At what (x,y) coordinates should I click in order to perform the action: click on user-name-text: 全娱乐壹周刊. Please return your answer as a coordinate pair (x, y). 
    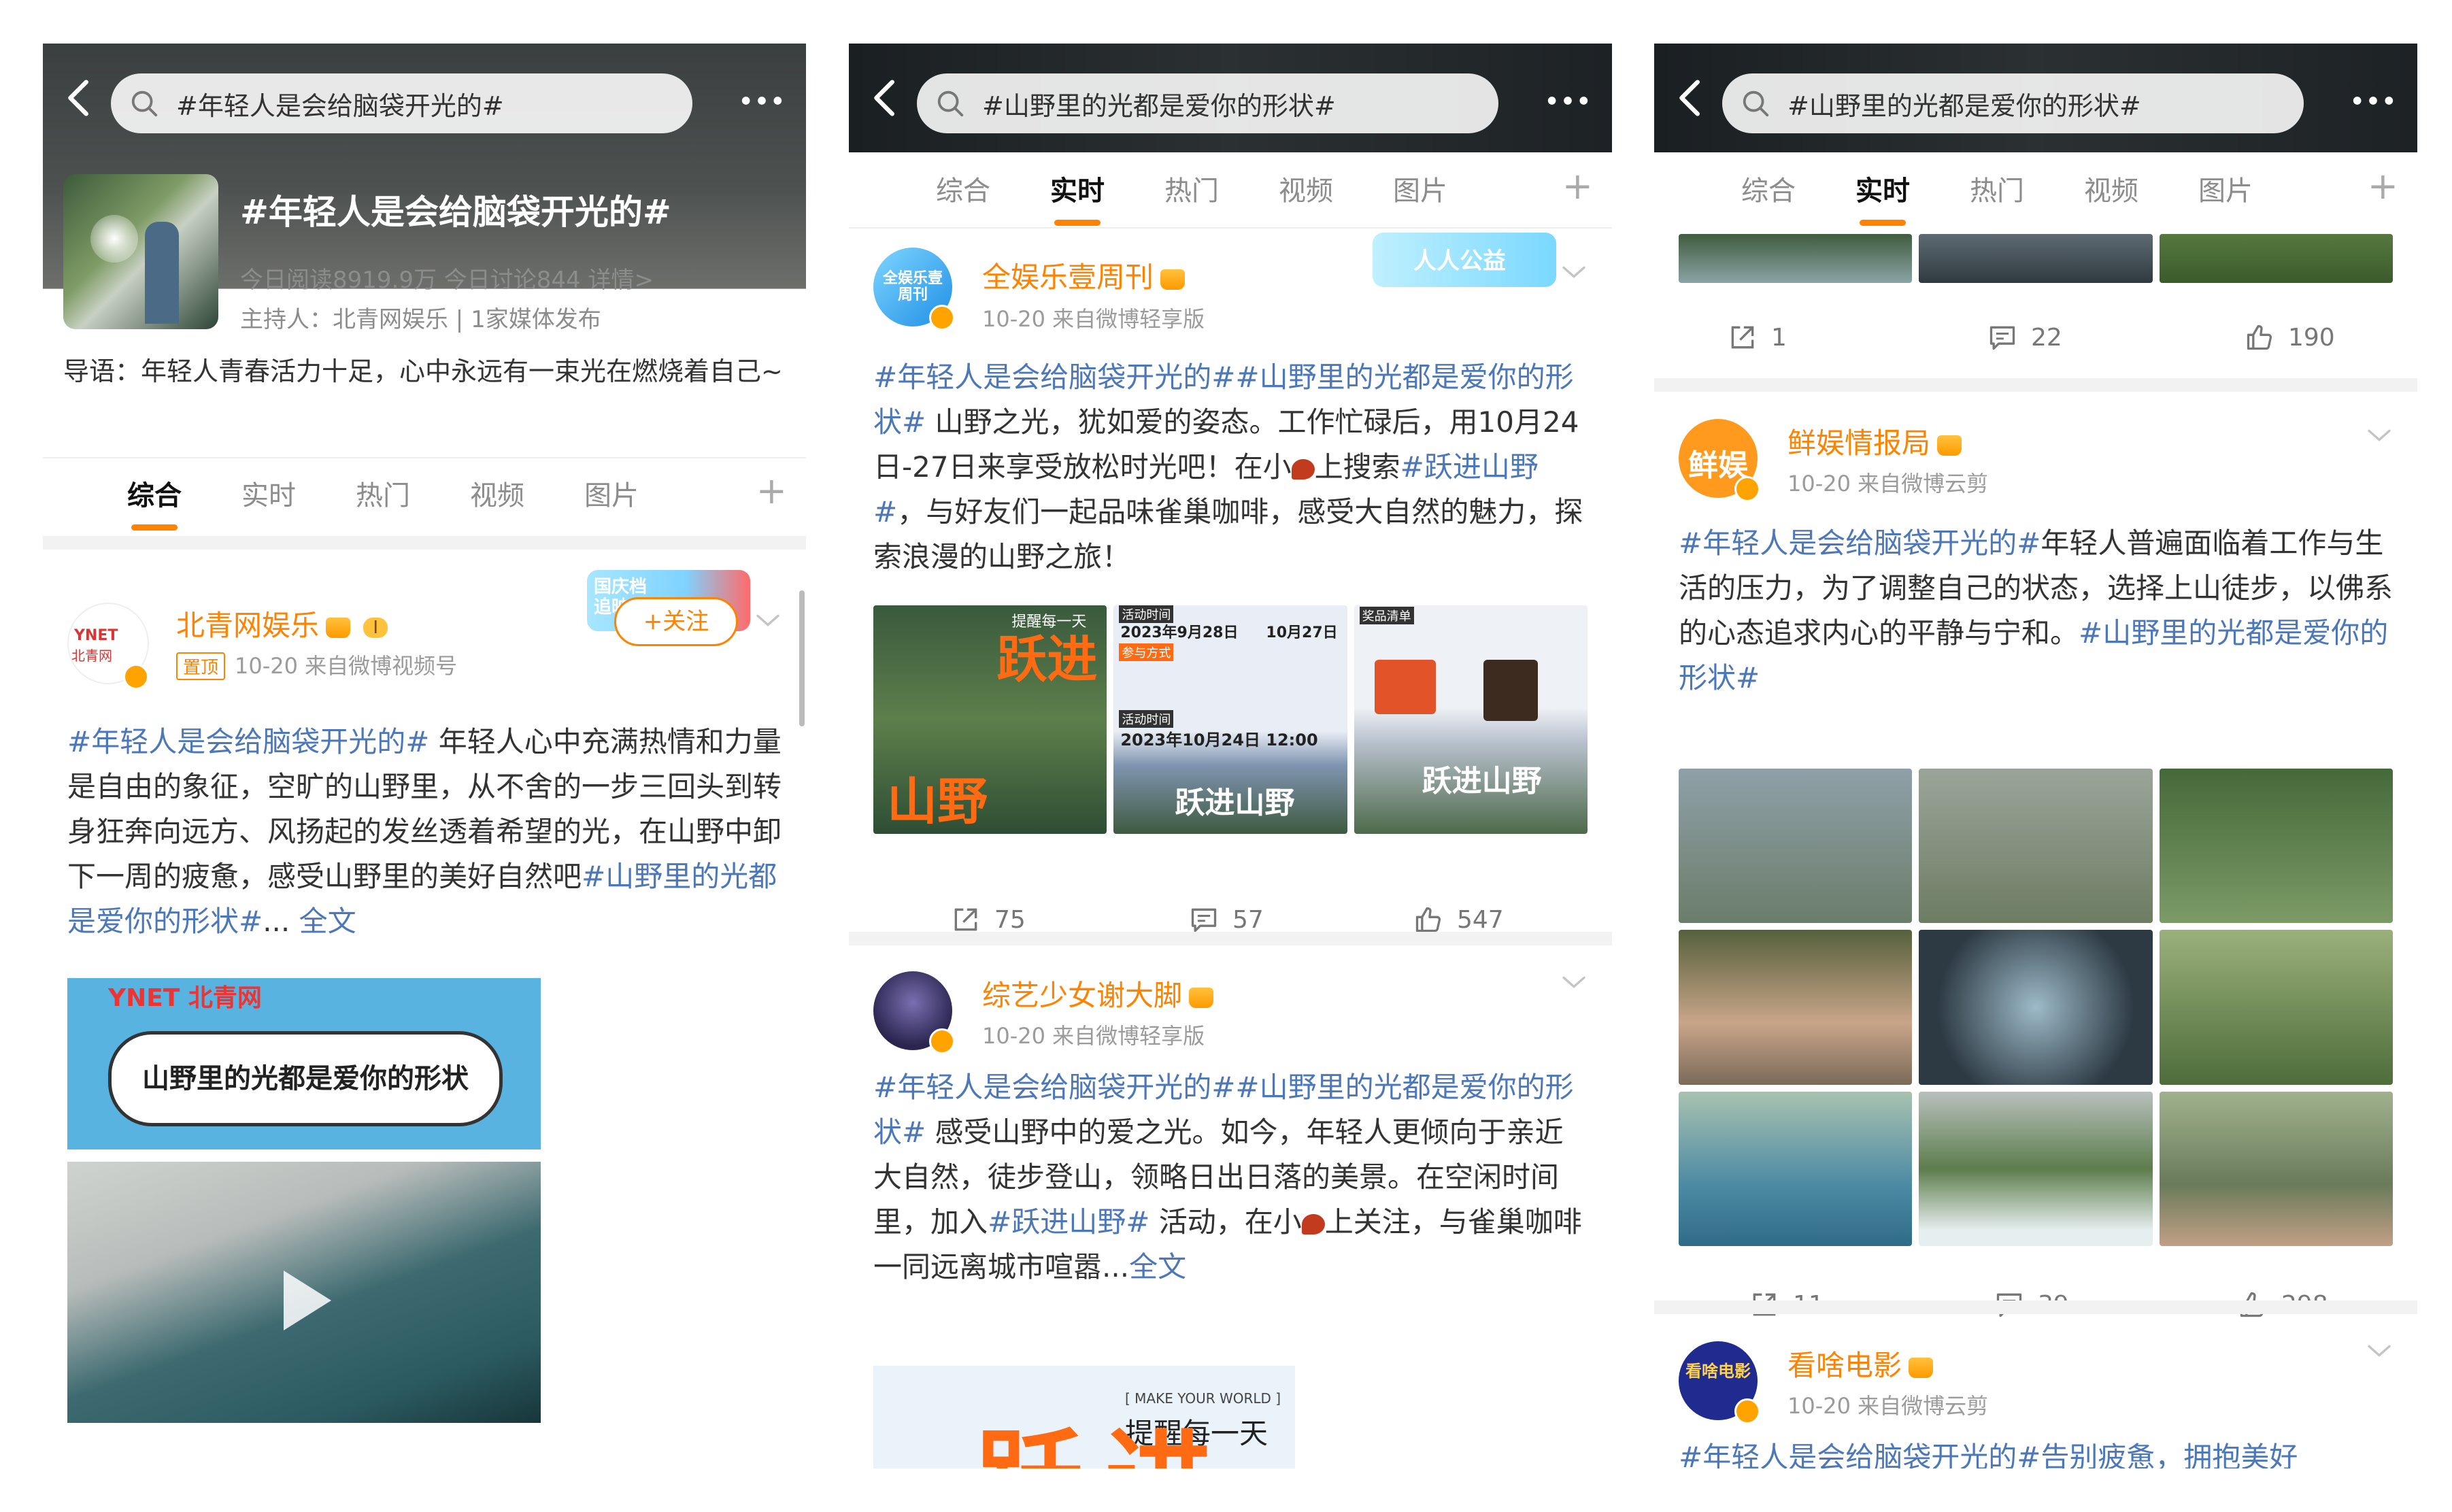
    Looking at the image, I should click on (1068, 277).